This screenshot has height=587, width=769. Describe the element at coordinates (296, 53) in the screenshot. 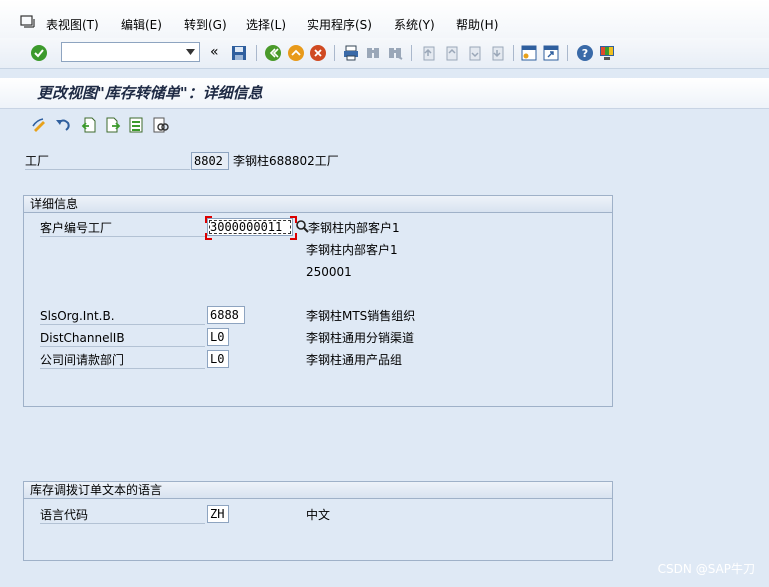

I see `exit-icon` at that location.